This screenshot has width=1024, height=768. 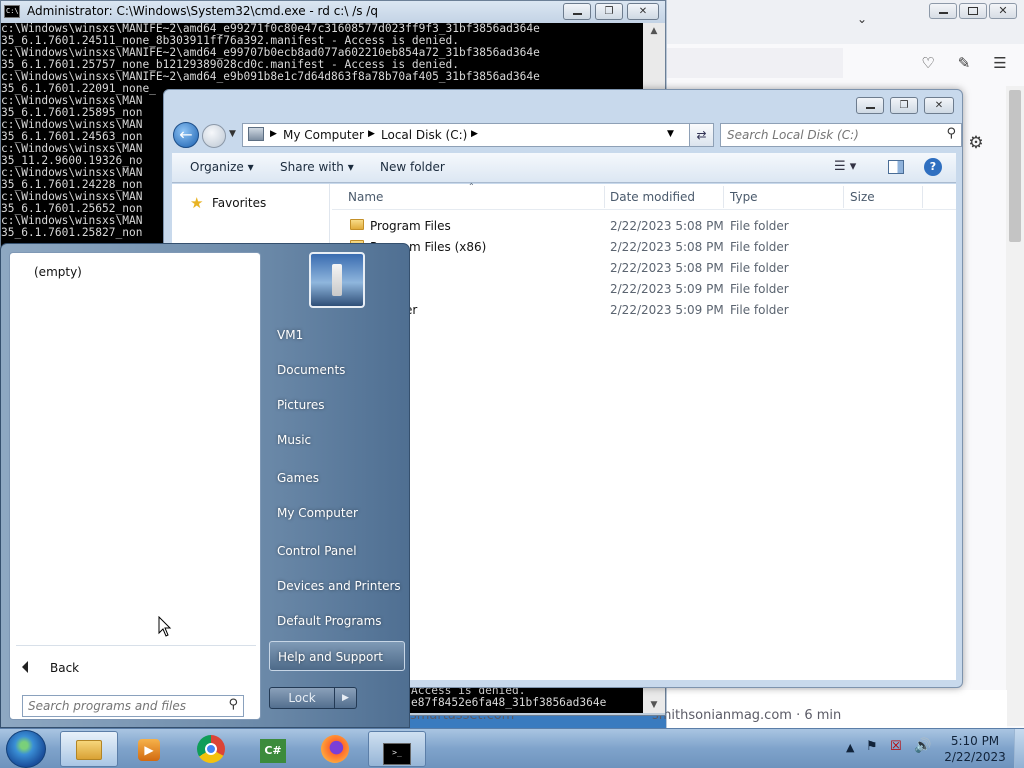 What do you see at coordinates (424, 135) in the screenshot?
I see `breadcrumb-local-disk: Local Disk (C:)` at bounding box center [424, 135].